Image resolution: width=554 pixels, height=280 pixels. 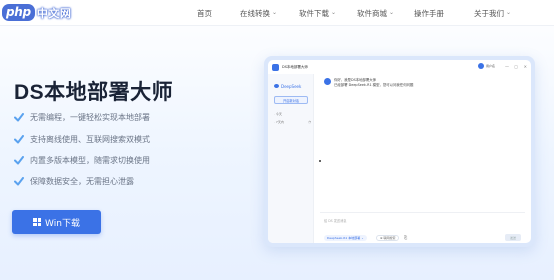 I want to click on app-sidebar: DeepSeek 开启新对话 · 今天 · 7天内 ◔, so click(x=291, y=158).